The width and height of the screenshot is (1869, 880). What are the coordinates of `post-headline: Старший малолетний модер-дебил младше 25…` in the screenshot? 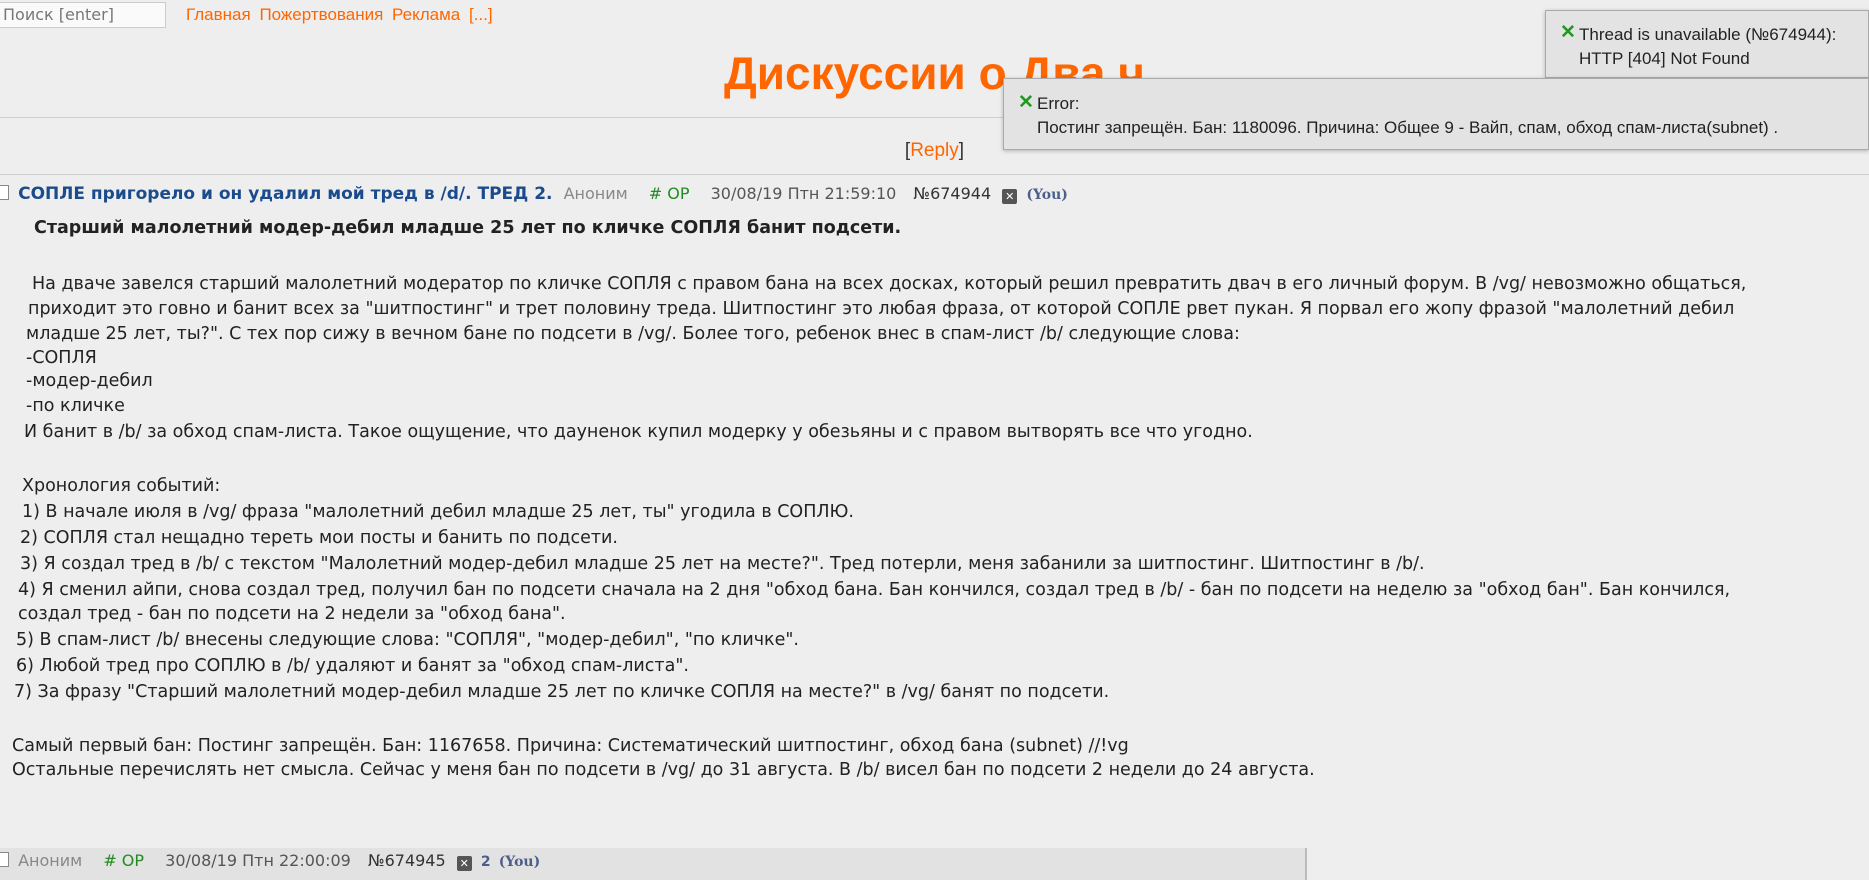 It's located at (468, 228).